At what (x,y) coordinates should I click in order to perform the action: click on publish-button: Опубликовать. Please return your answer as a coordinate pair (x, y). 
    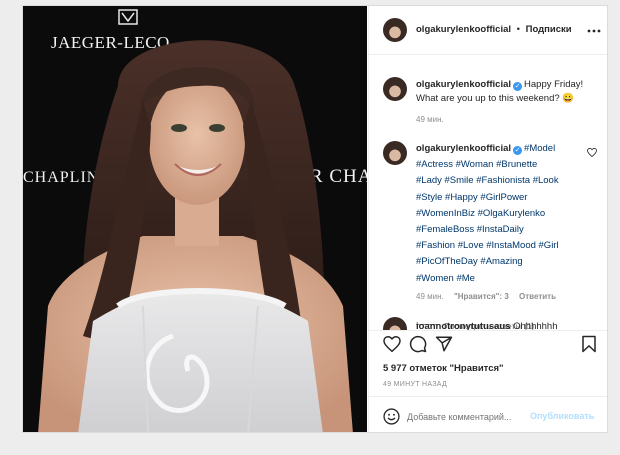
    Looking at the image, I should click on (562, 416).